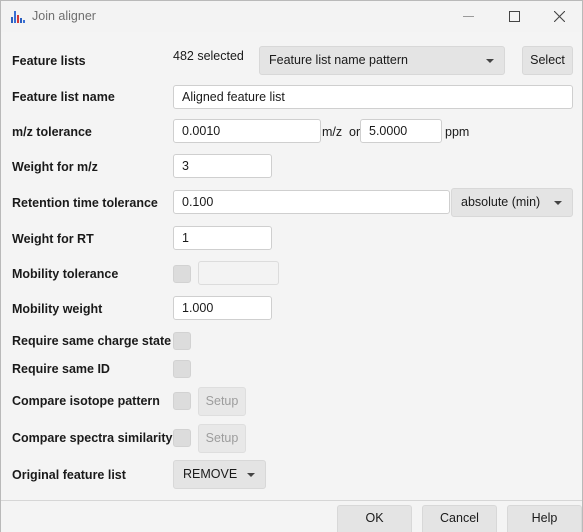  I want to click on isotope-setup-button: Setup, so click(222, 401).